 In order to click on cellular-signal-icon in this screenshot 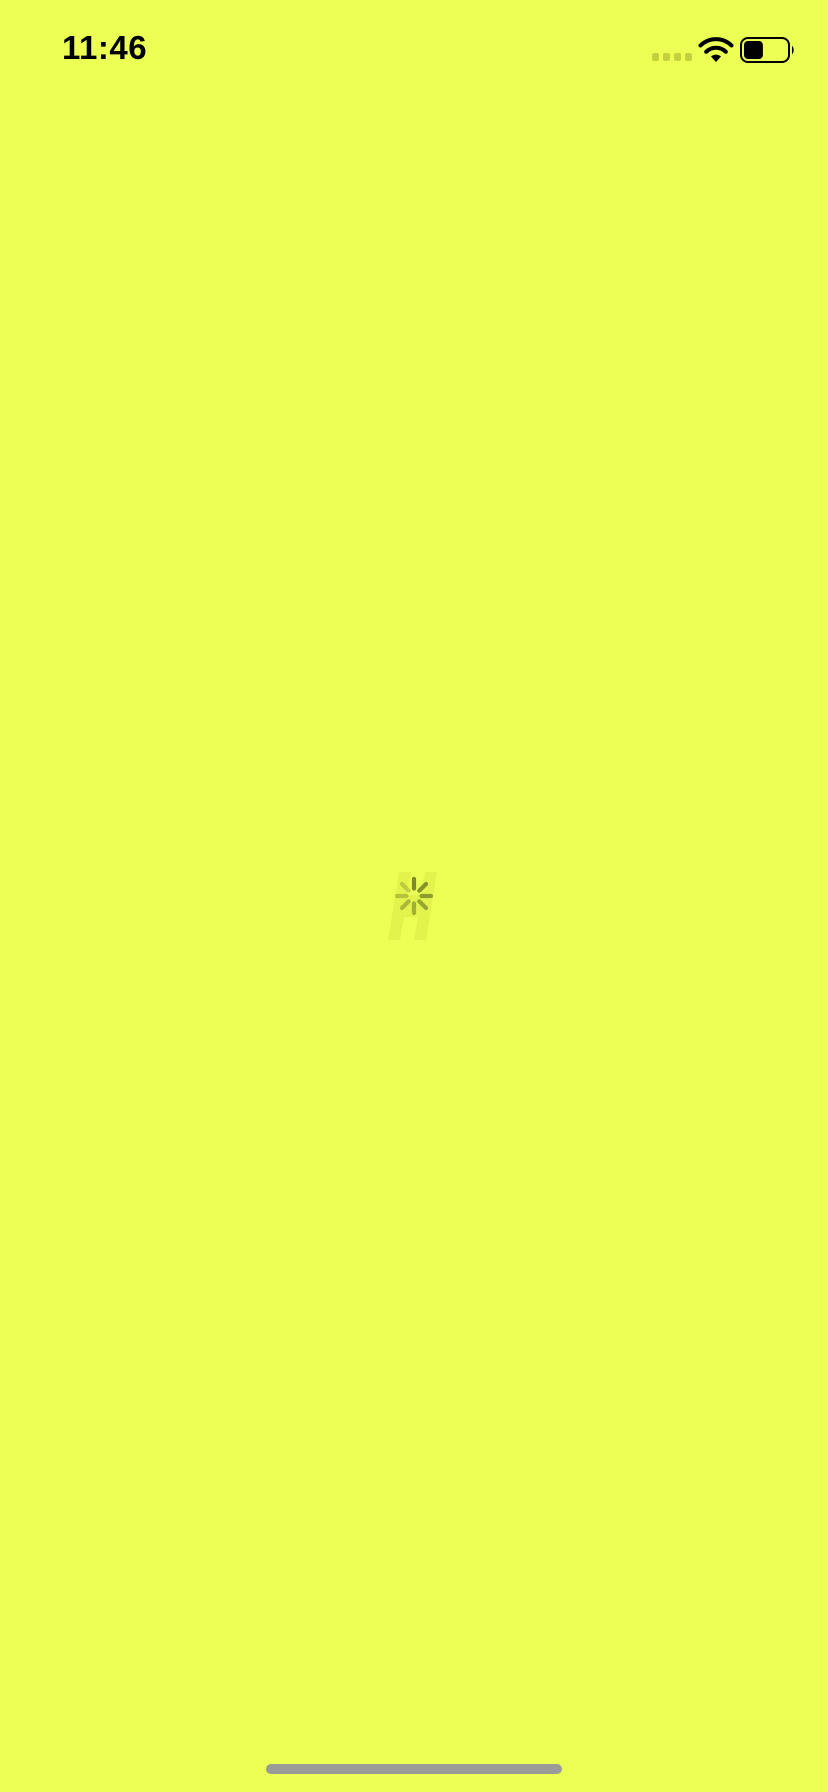, I will do `click(672, 57)`.